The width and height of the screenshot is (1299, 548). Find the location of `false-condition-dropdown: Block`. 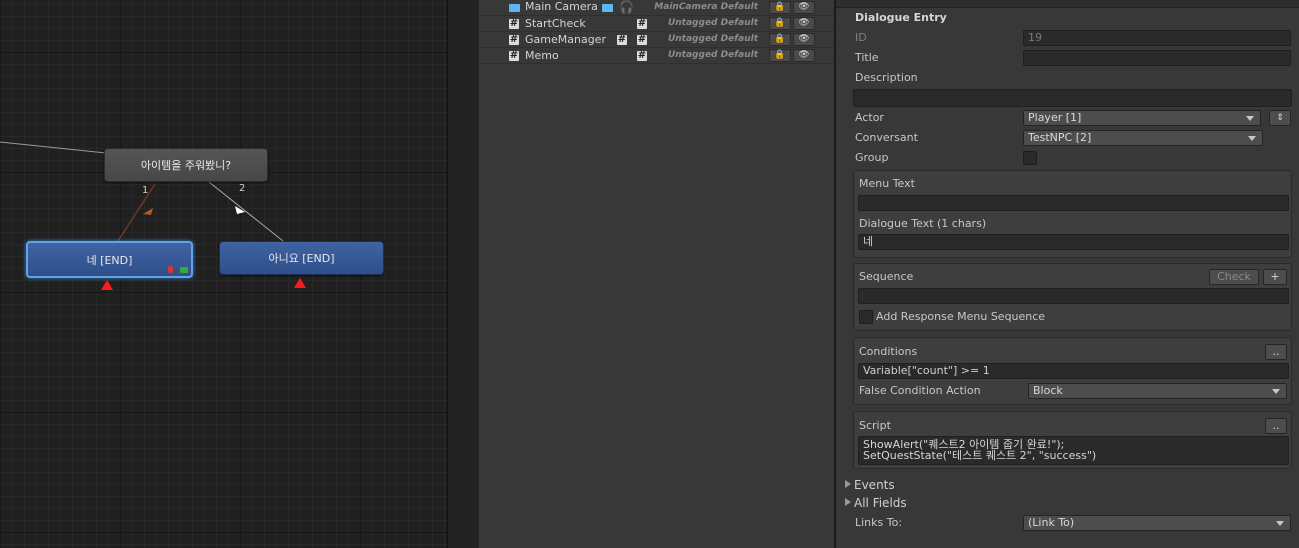

false-condition-dropdown: Block is located at coordinates (1157, 391).